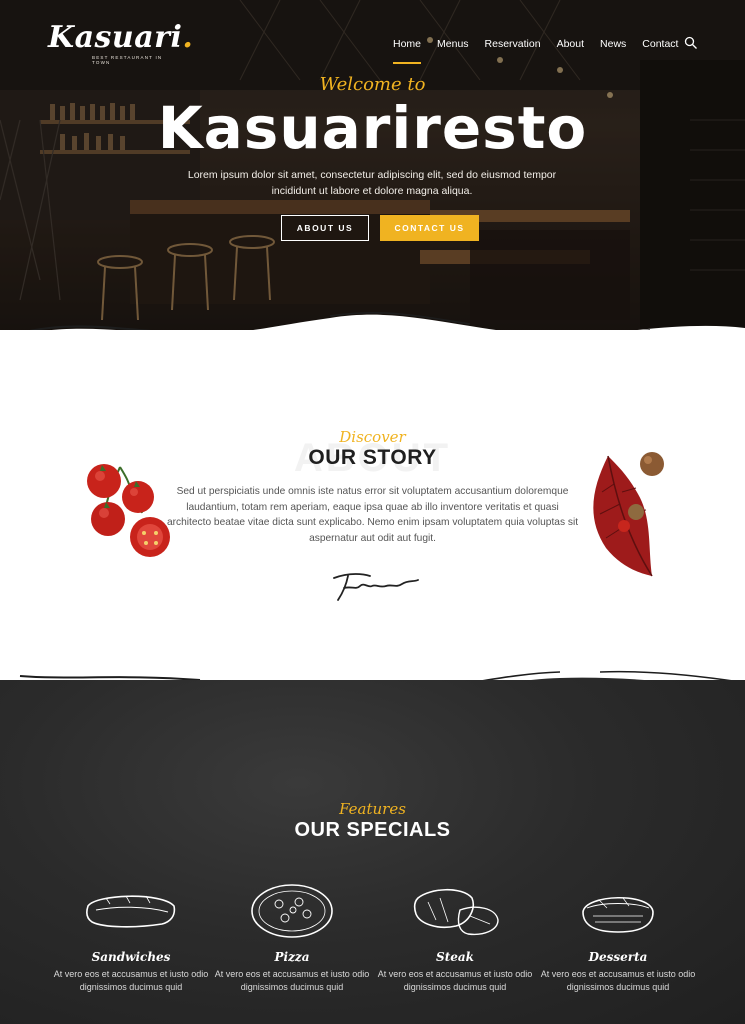  What do you see at coordinates (628, 514) in the screenshot?
I see `leaf-and-spice-image` at bounding box center [628, 514].